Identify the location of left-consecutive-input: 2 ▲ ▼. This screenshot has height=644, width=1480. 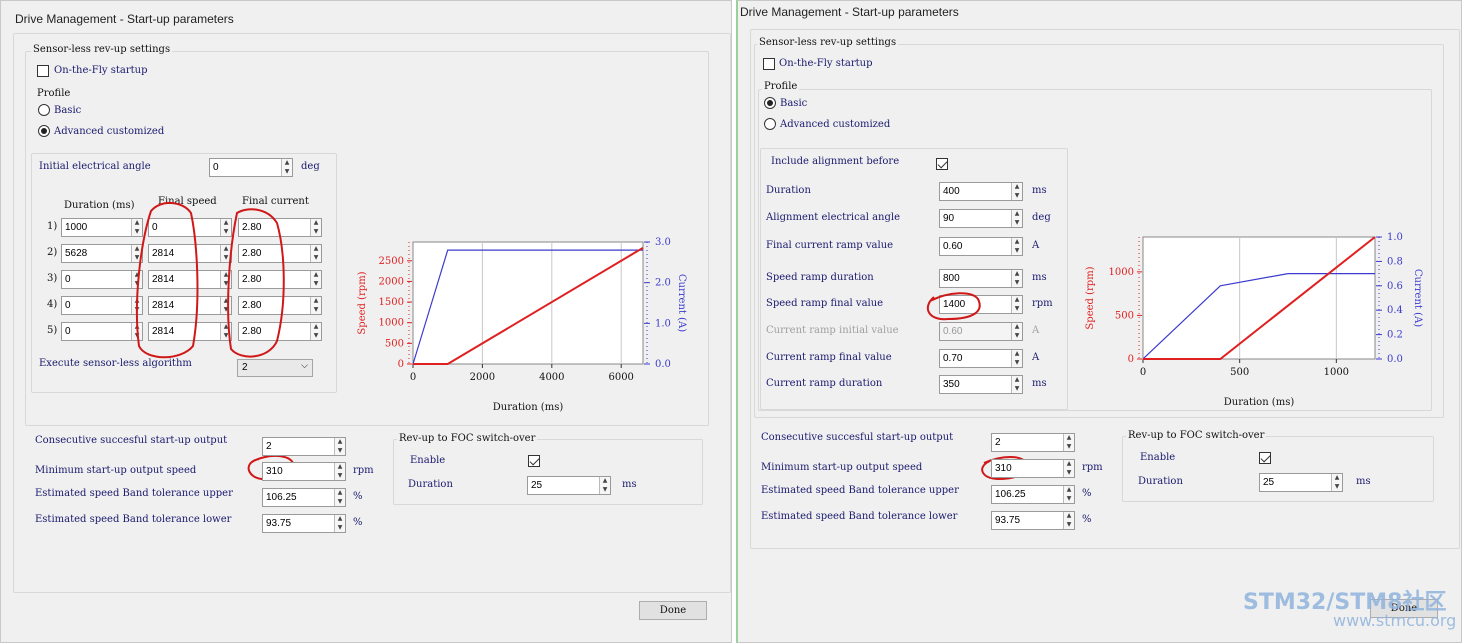
(304, 446).